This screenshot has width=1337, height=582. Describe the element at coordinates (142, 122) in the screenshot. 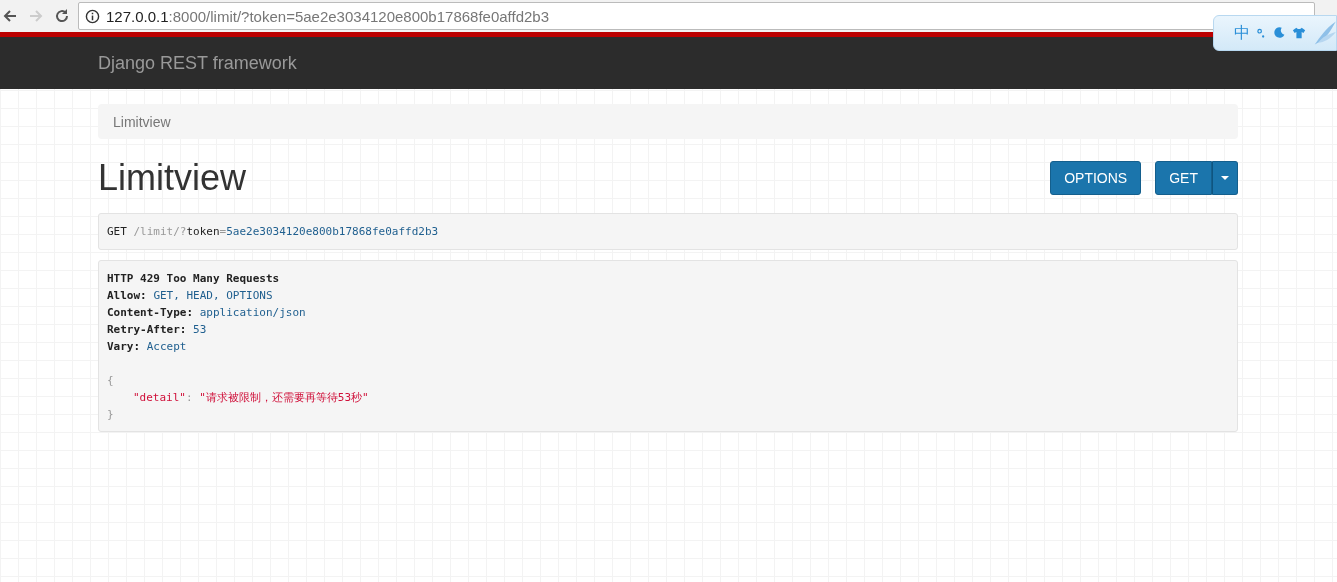

I see `breadcrumb-item: Limitview` at that location.